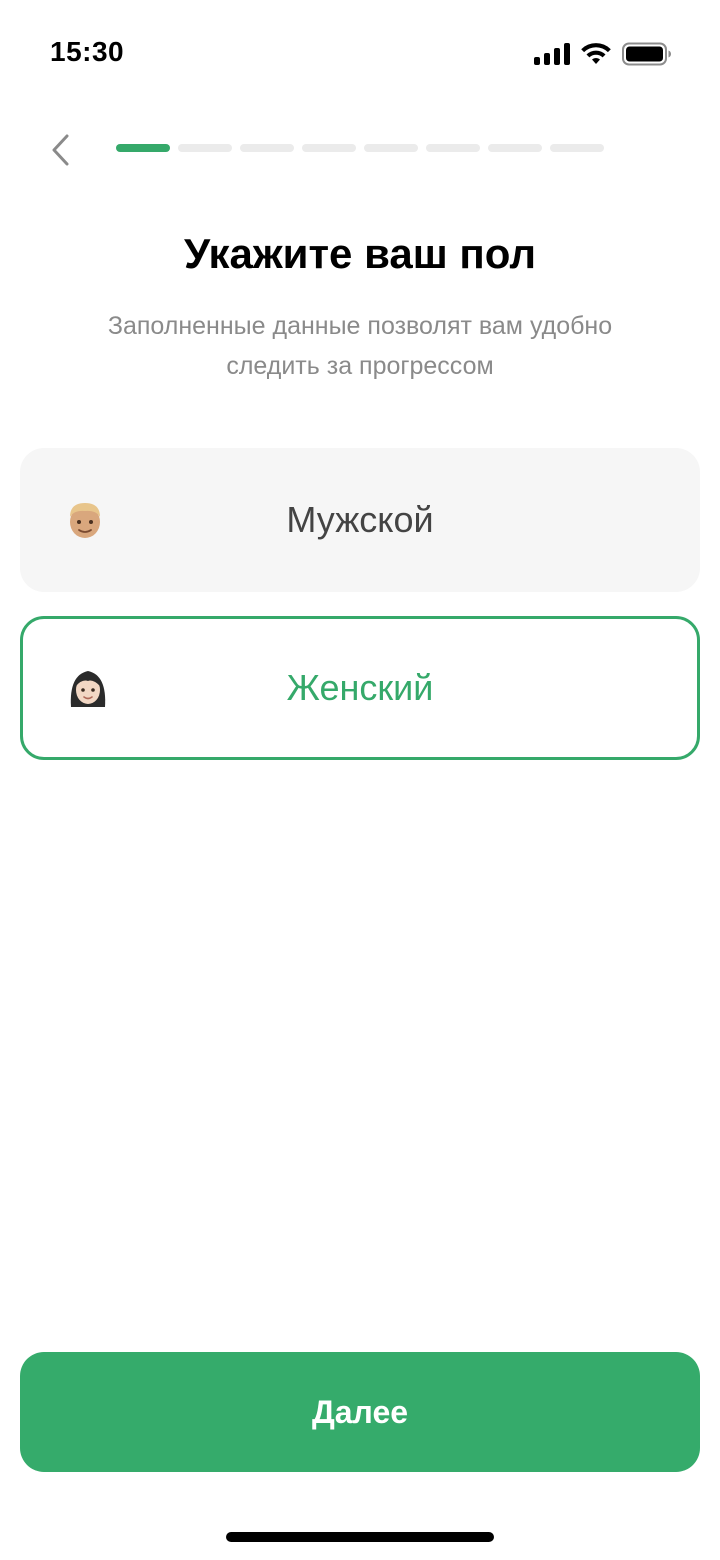  Describe the element at coordinates (646, 54) in the screenshot. I see `battery-icon` at that location.